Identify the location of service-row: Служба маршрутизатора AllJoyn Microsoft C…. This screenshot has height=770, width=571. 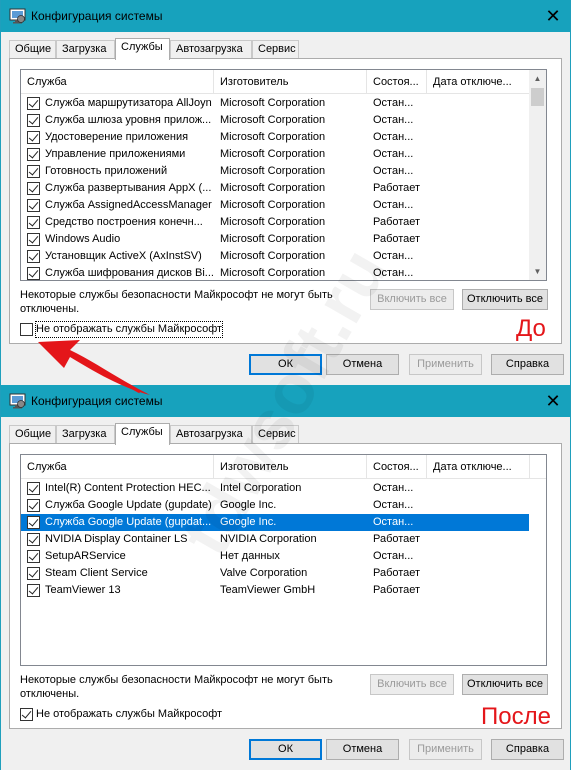
(275, 103).